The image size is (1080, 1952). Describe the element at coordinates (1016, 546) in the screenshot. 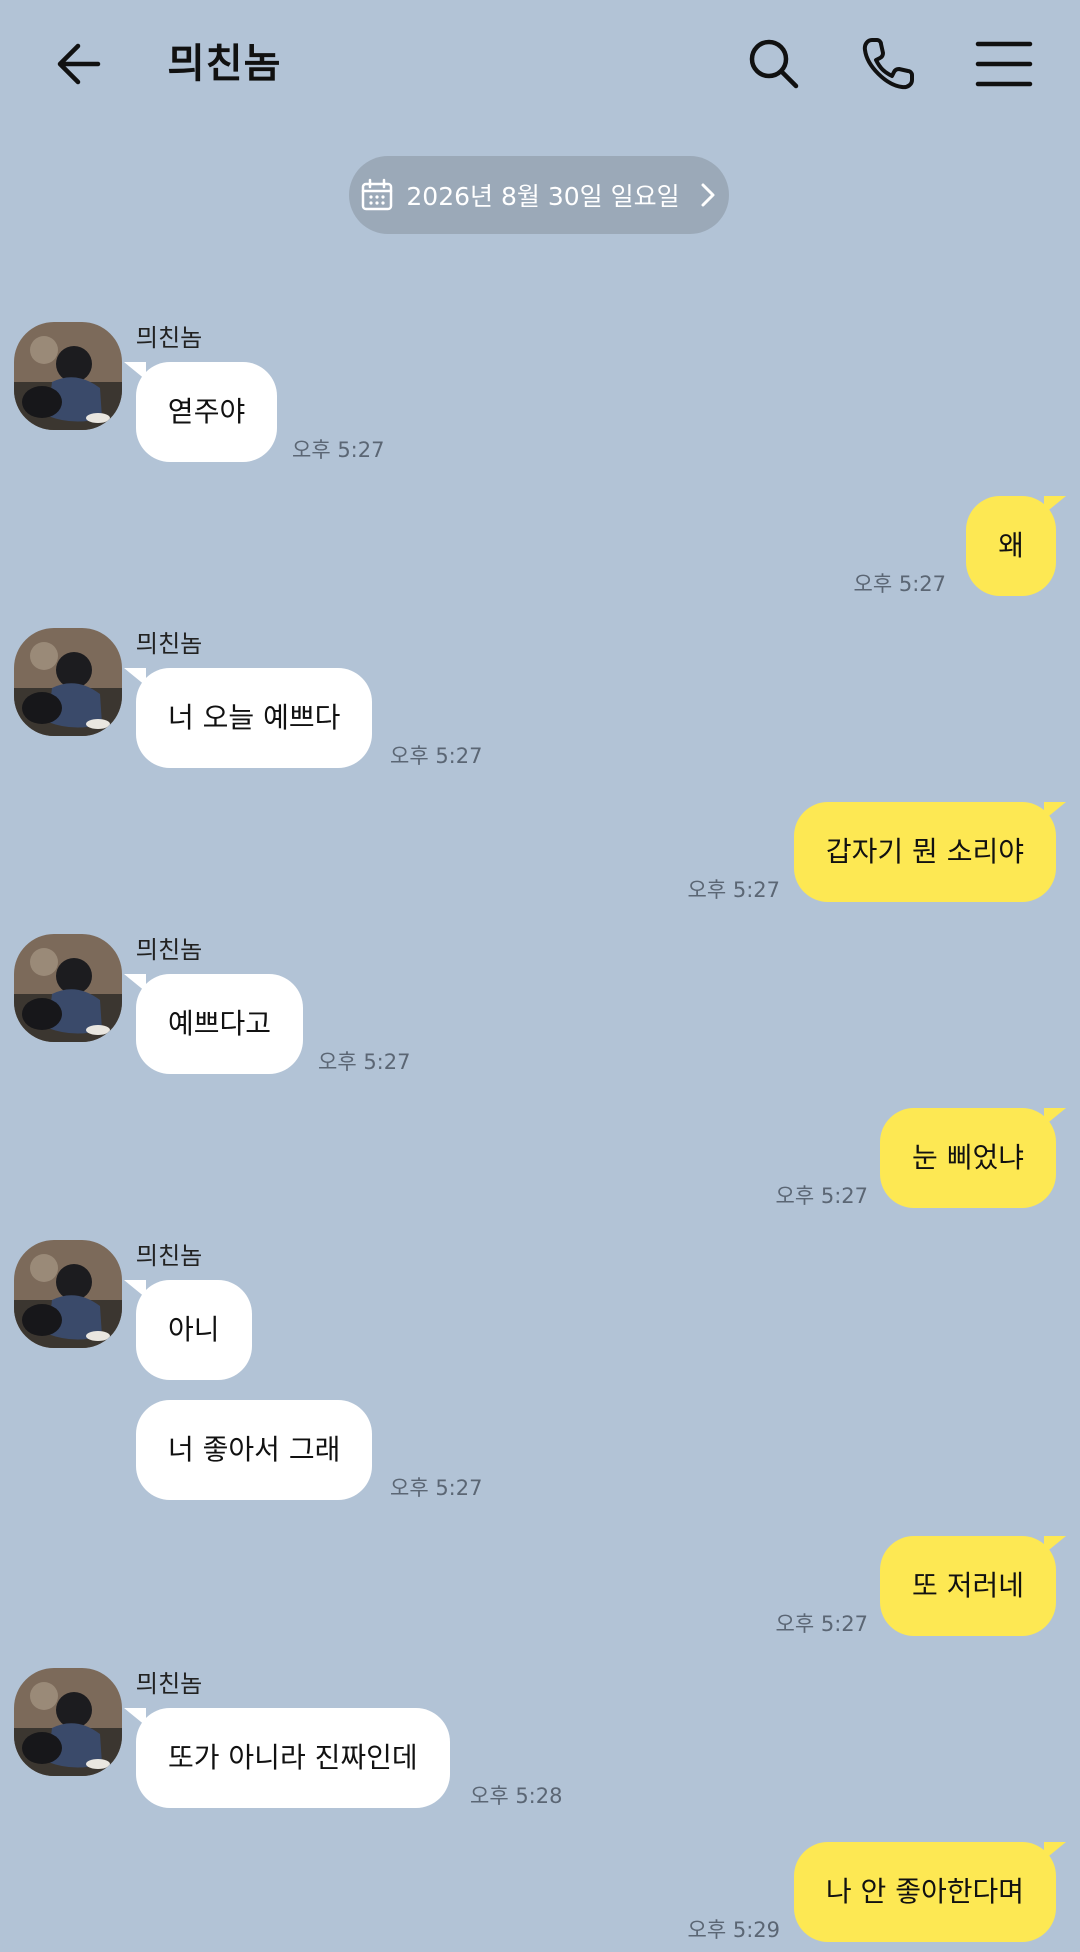

I see `outgoing-message-bubble: 왜` at that location.